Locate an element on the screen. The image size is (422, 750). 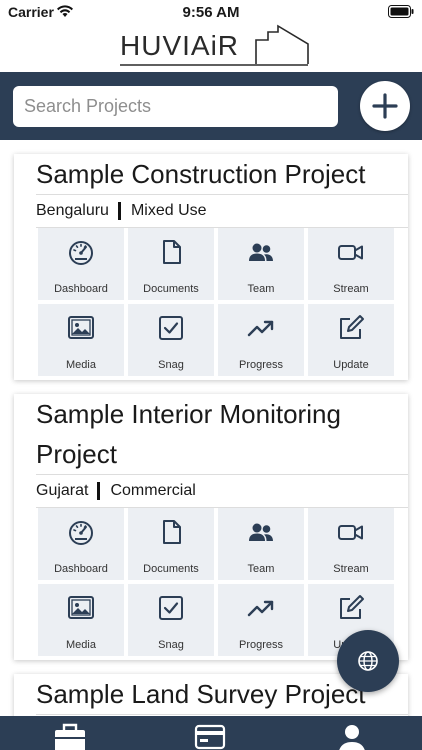
logo-mark-icon is located at coordinates (214, 45).